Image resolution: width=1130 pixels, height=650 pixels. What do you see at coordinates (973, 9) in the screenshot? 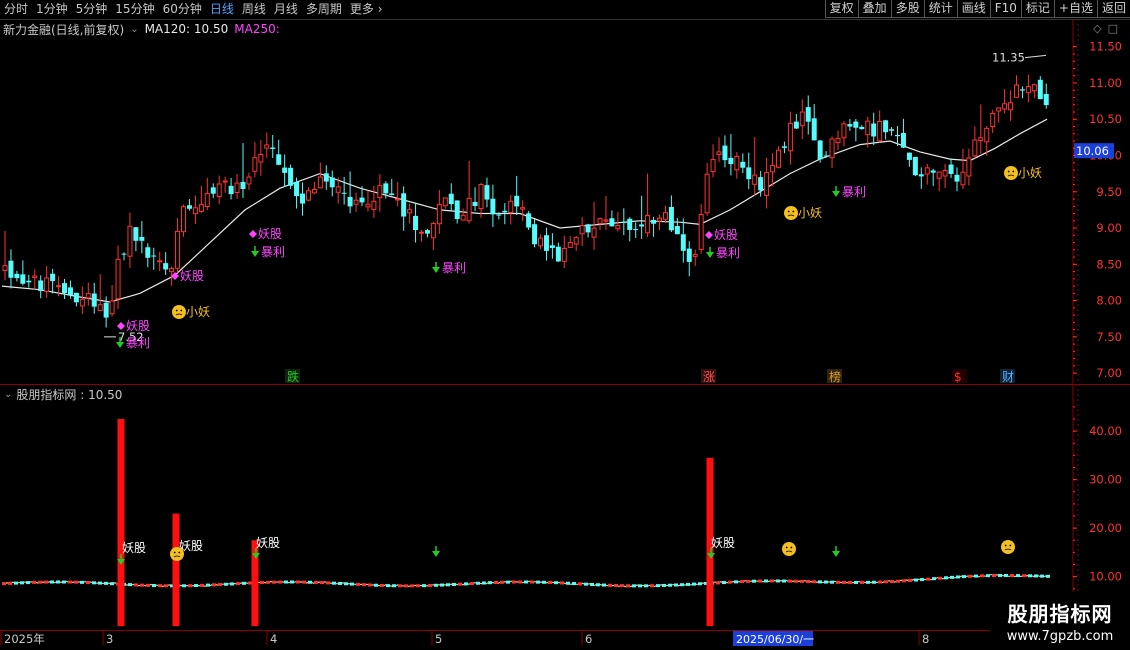
I see `toolbar-button: 画线` at bounding box center [973, 9].